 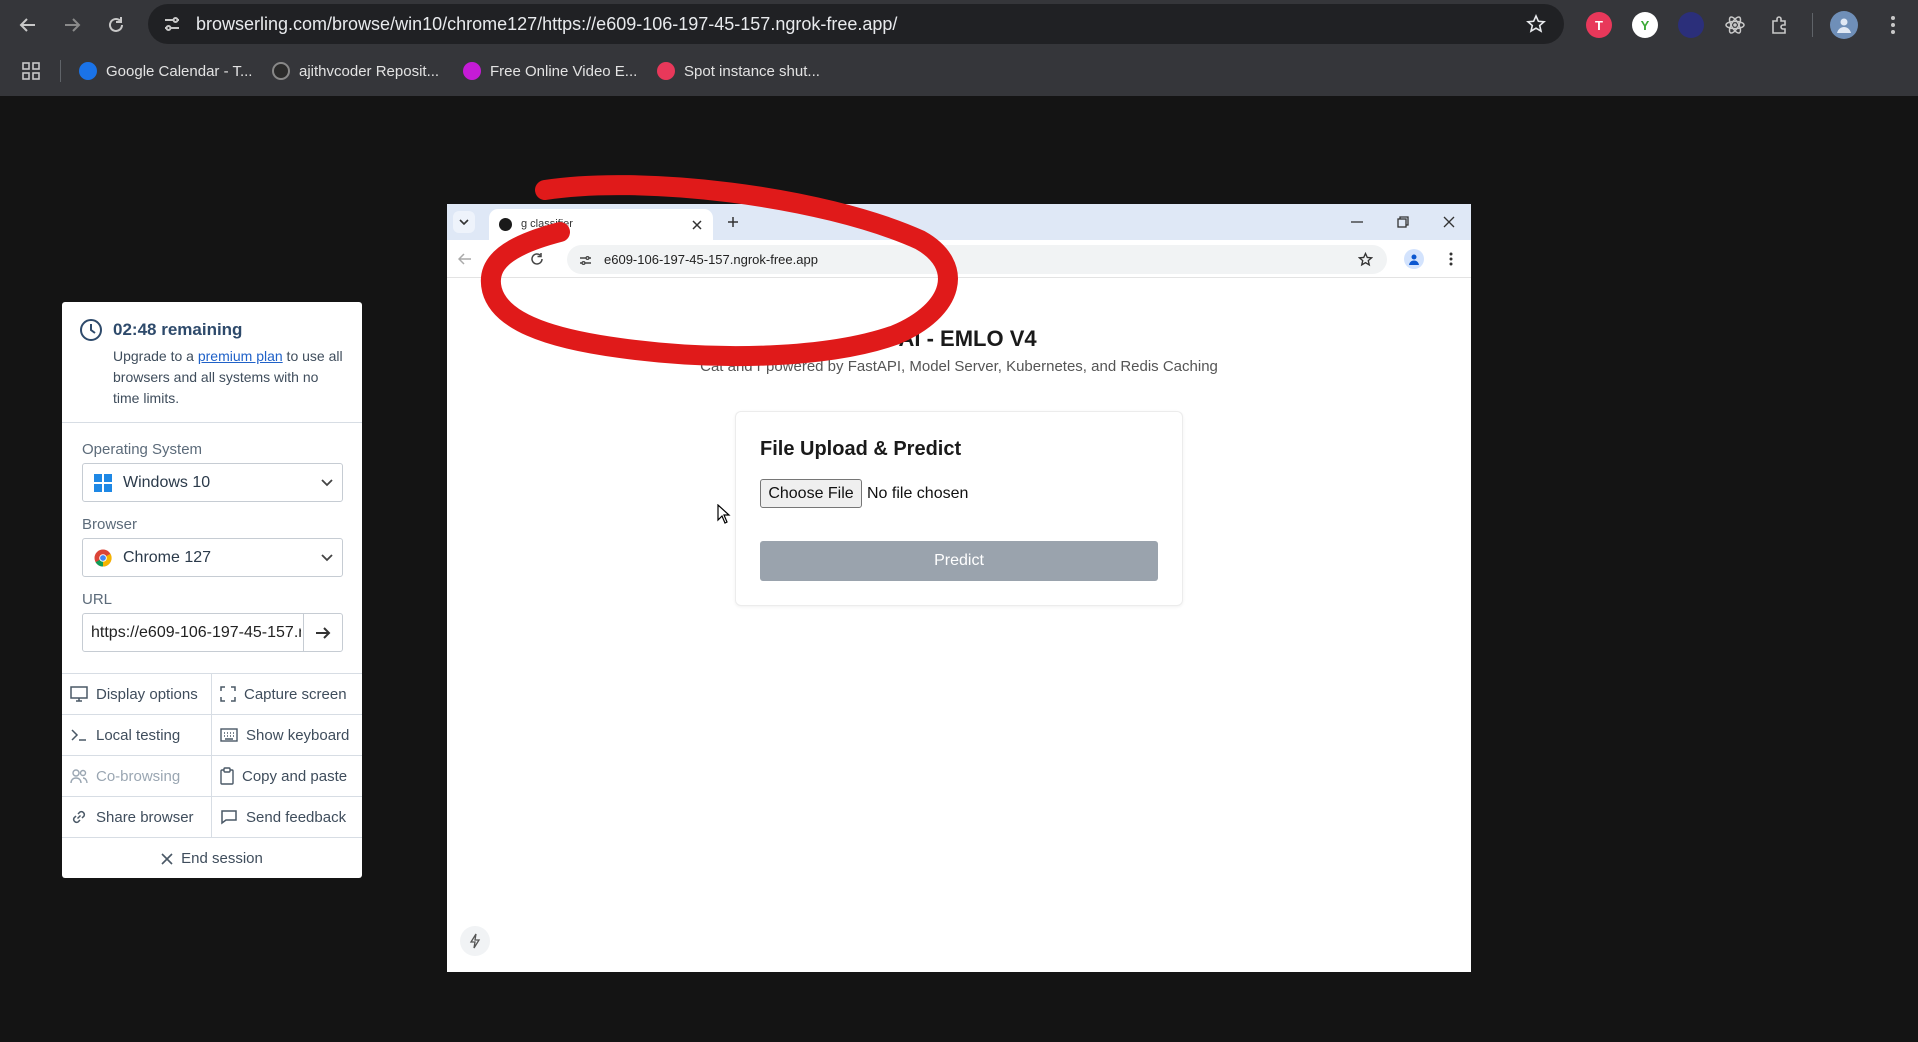 I want to click on terminal-icon, so click(x=78, y=735).